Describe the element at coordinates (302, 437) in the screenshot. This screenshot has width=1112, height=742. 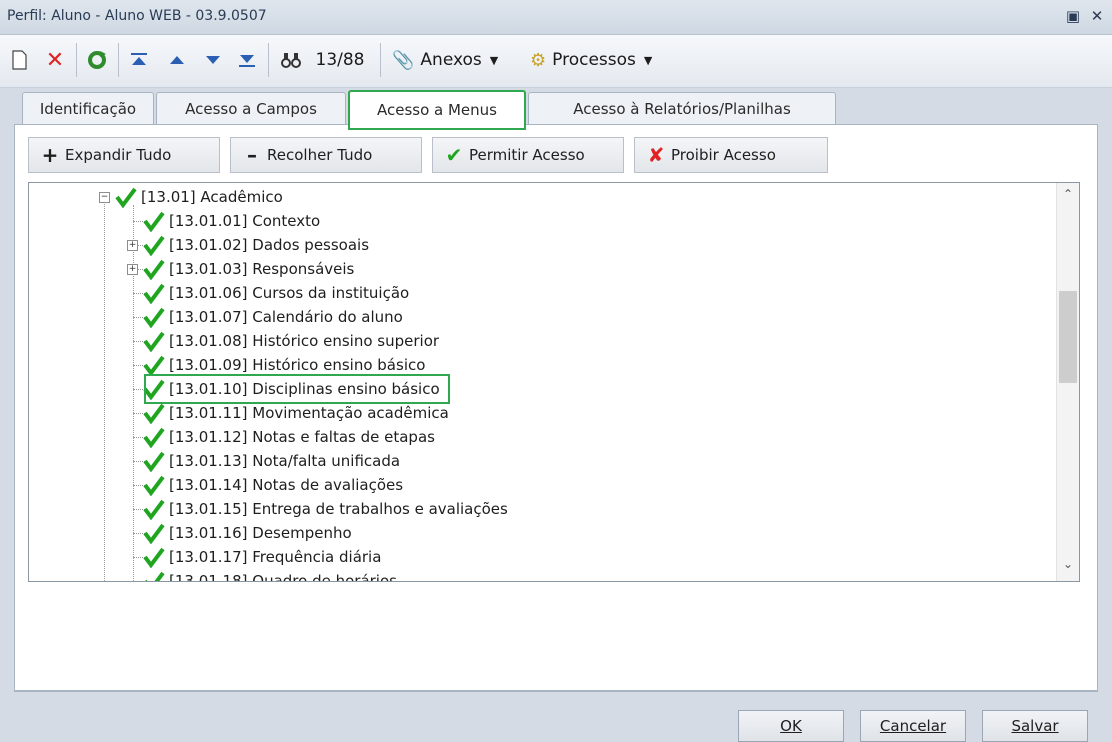
I see `tree-item-label: [13.01.12] Notas e faltas de etapas` at that location.